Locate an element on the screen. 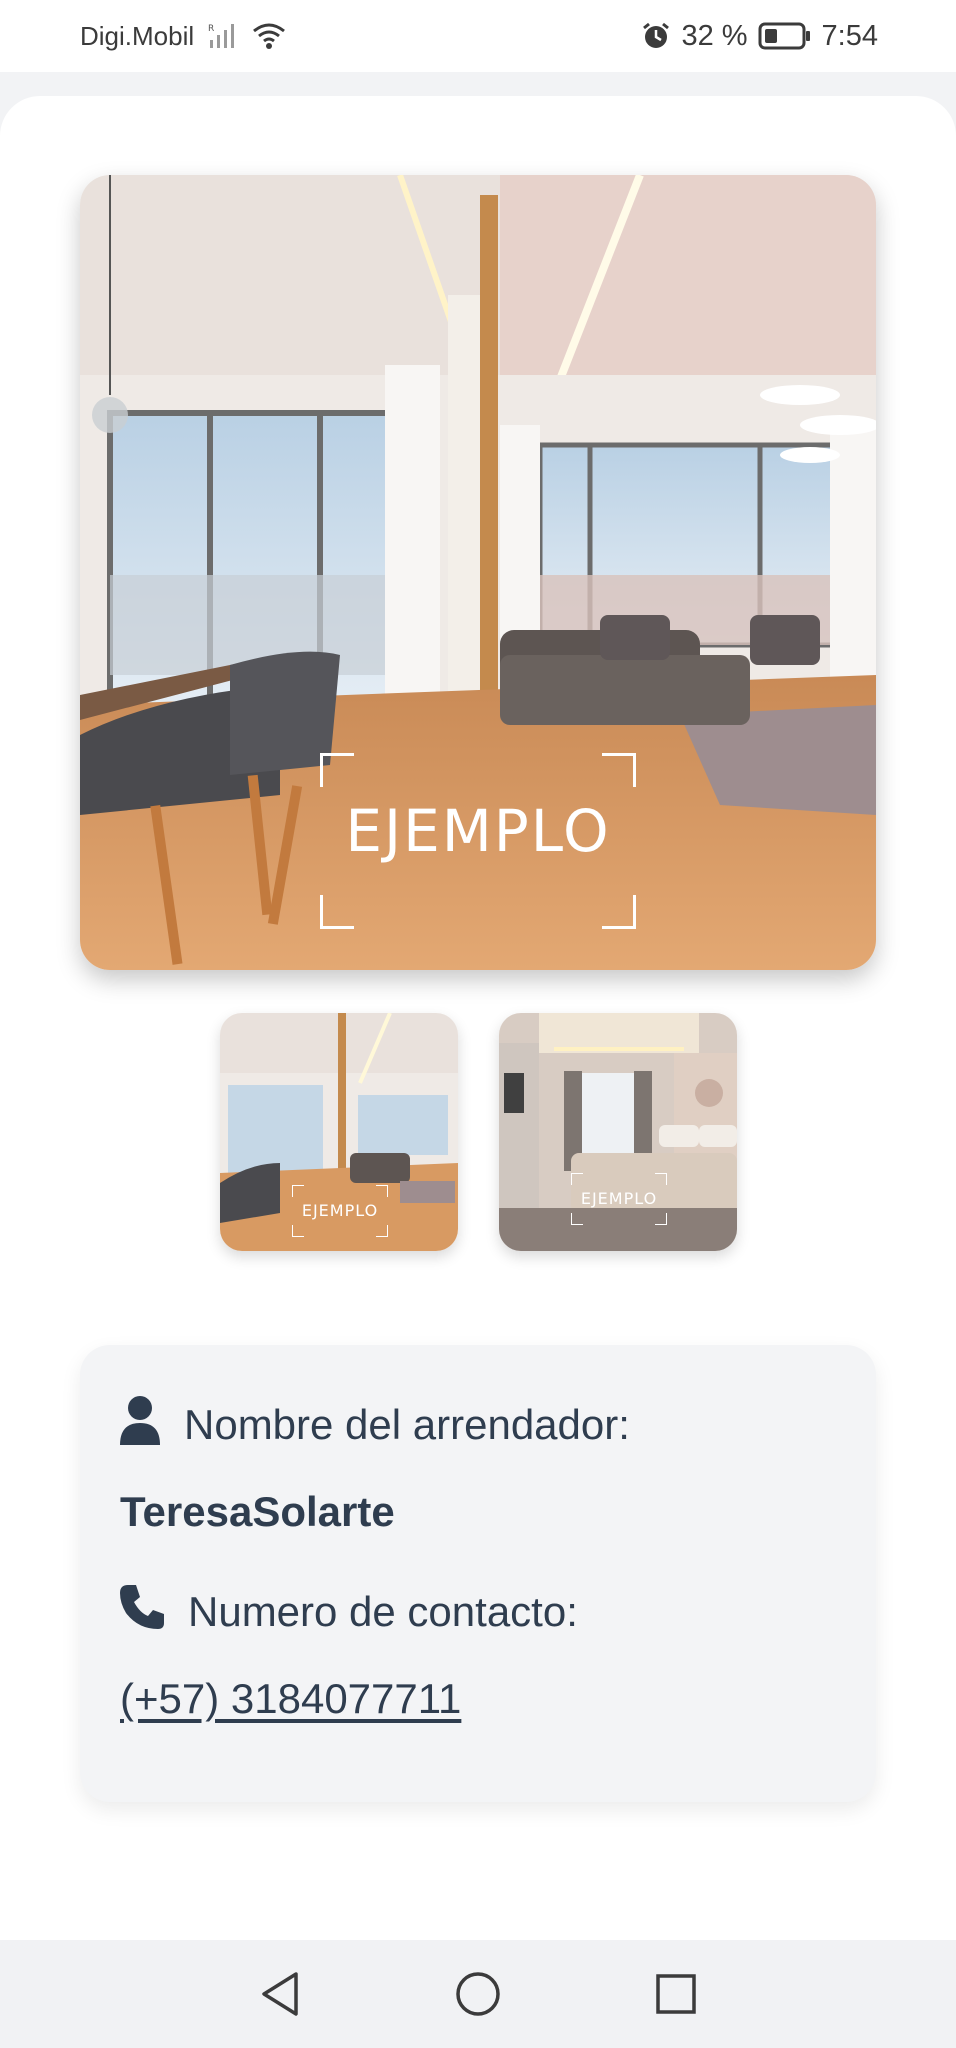 The width and height of the screenshot is (956, 2048). contact-label: Numero de contacto: is located at coordinates (383, 1611).